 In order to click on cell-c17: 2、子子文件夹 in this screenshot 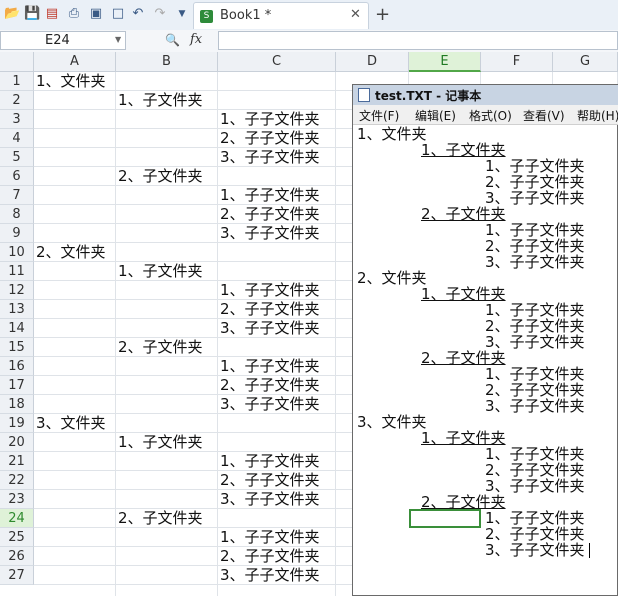, I will do `click(269, 385)`.